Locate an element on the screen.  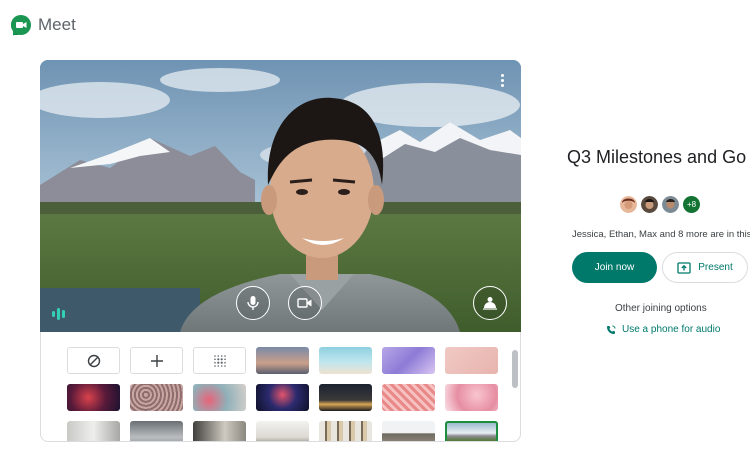
blur-icon is located at coordinates (219, 360).